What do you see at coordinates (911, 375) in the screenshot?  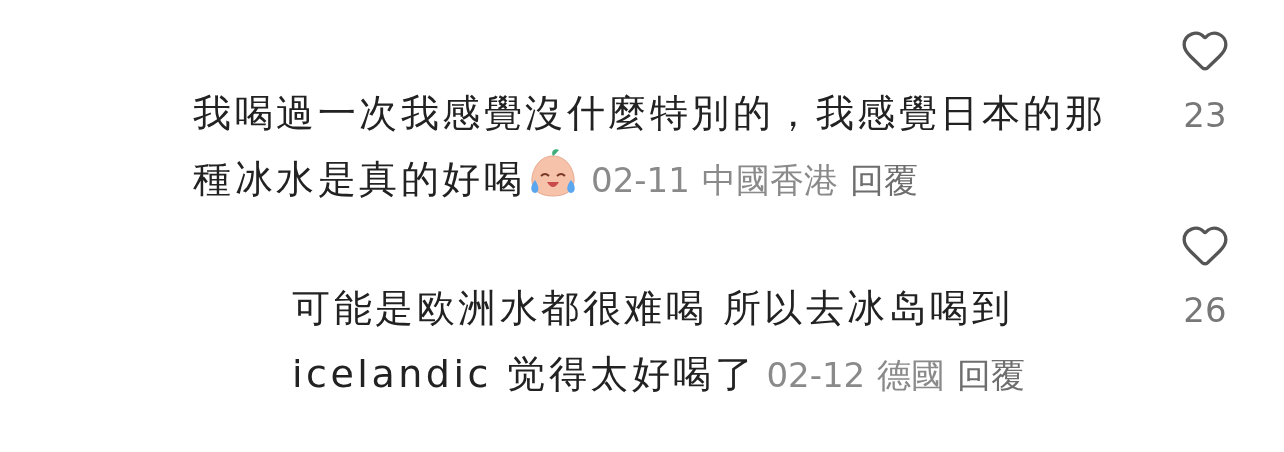 I see `comment-location: 德國` at bounding box center [911, 375].